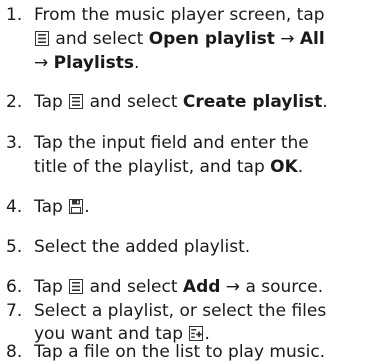 The image size is (368, 364). What do you see at coordinates (14, 311) in the screenshot?
I see `step-number: 7.` at bounding box center [14, 311].